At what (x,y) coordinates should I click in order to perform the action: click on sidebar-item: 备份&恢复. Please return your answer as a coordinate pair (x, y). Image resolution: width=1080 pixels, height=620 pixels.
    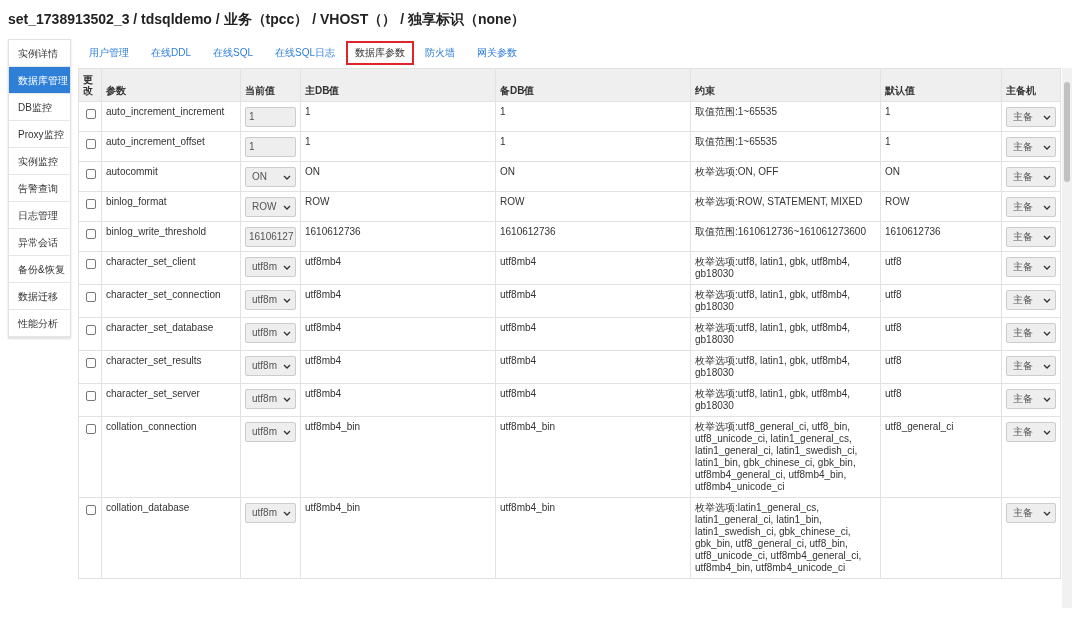
    Looking at the image, I should click on (39, 269).